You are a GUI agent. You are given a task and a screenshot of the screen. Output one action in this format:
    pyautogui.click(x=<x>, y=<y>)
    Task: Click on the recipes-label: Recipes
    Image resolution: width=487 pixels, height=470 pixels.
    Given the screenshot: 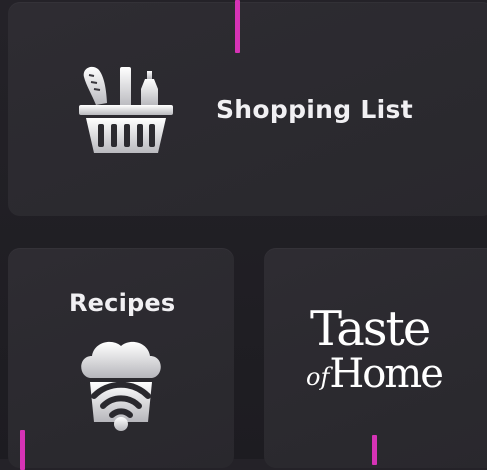 What is the action you would take?
    pyautogui.click(x=122, y=303)
    